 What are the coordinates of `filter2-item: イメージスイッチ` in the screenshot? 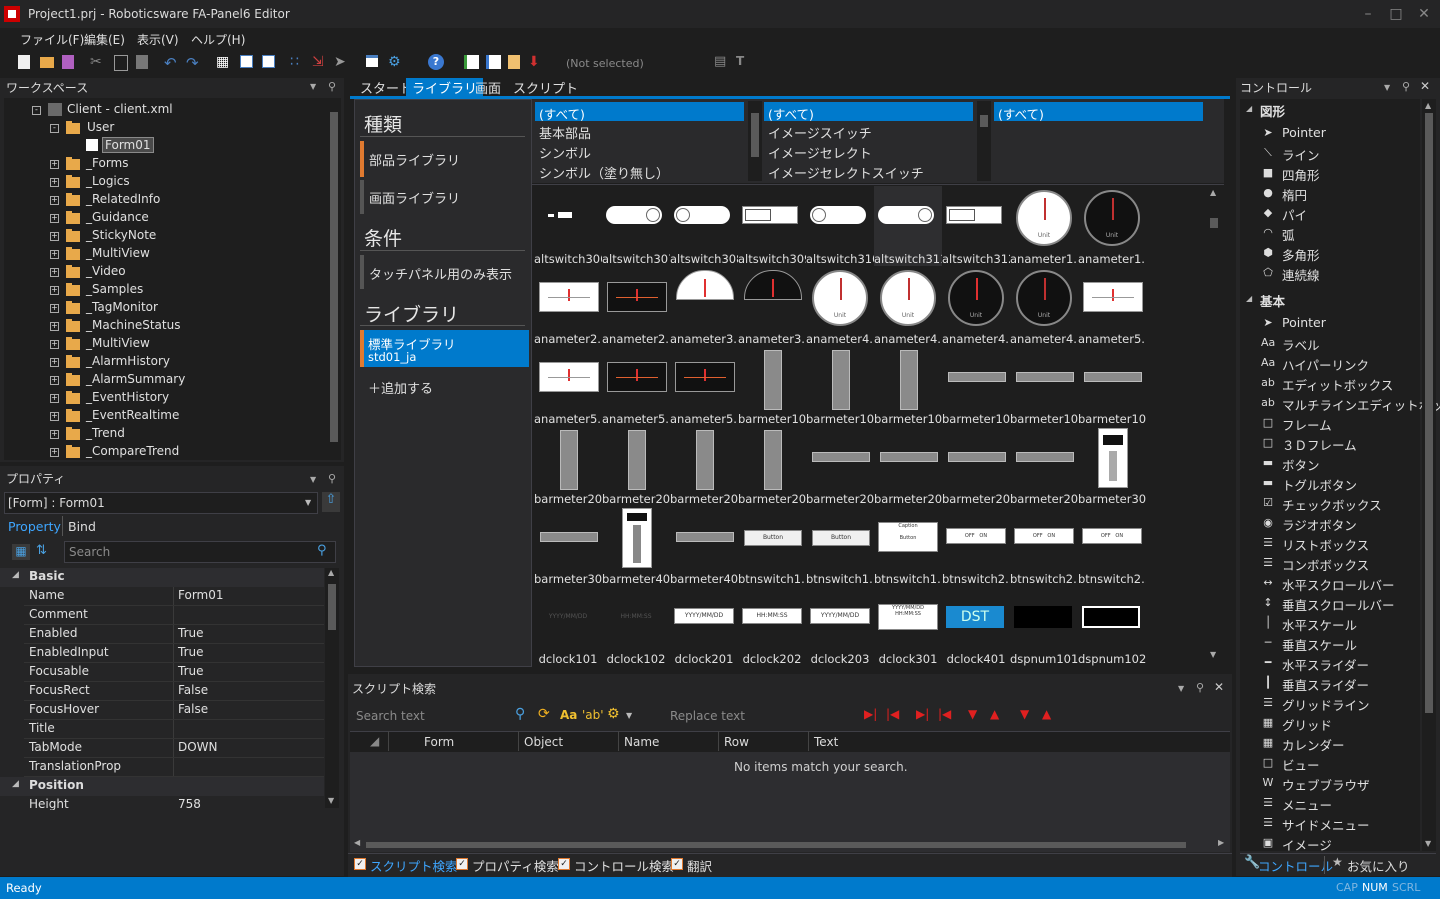 It's located at (820, 132).